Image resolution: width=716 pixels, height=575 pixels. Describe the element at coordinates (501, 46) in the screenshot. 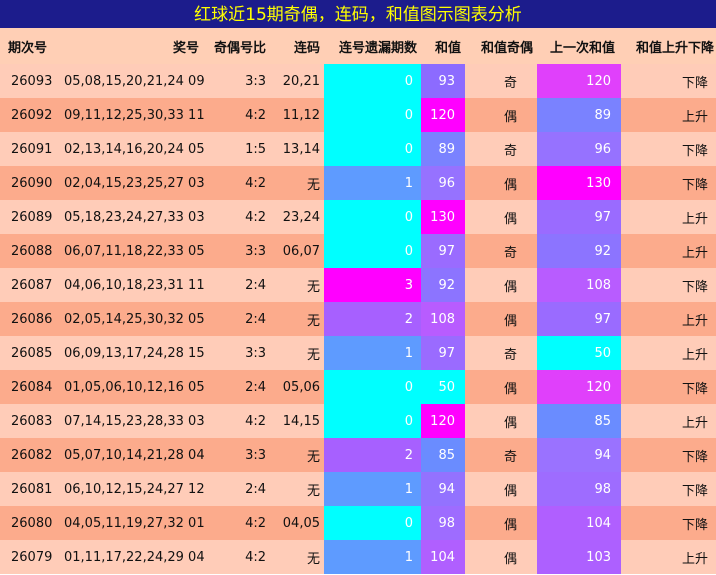

I see `col-header-sum-parity: 和值奇偶` at that location.